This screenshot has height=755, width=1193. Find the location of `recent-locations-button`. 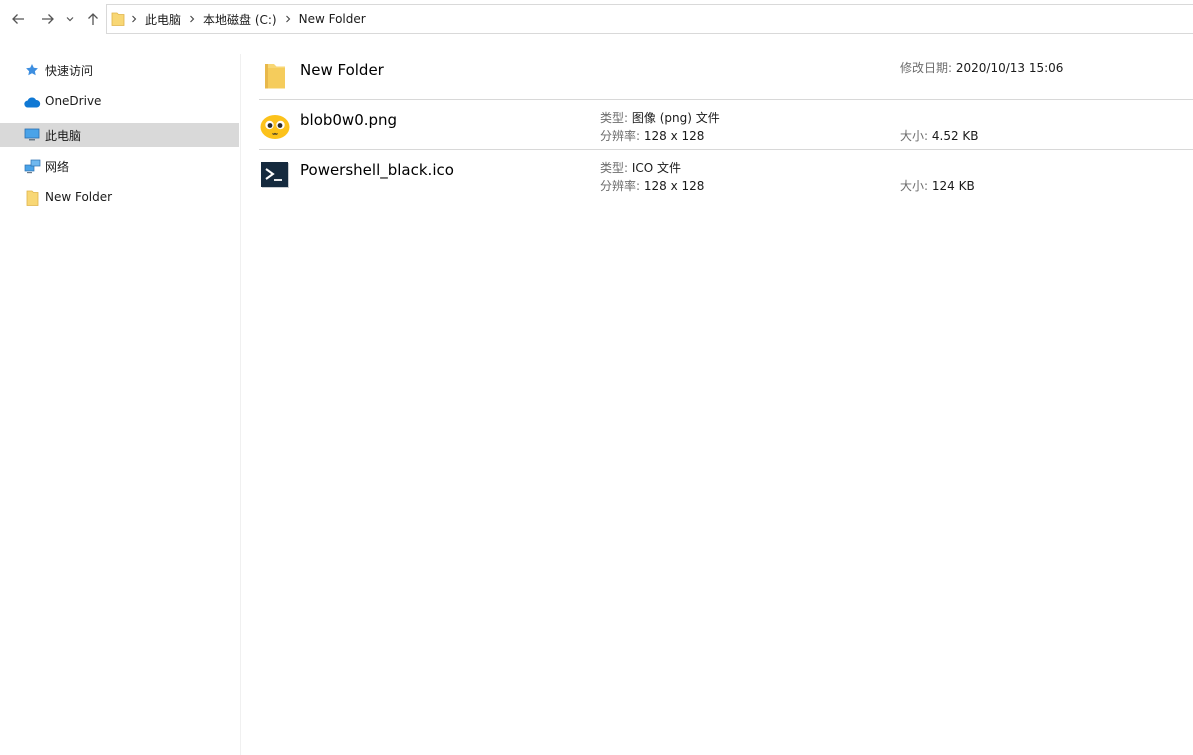

recent-locations-button is located at coordinates (70, 19).